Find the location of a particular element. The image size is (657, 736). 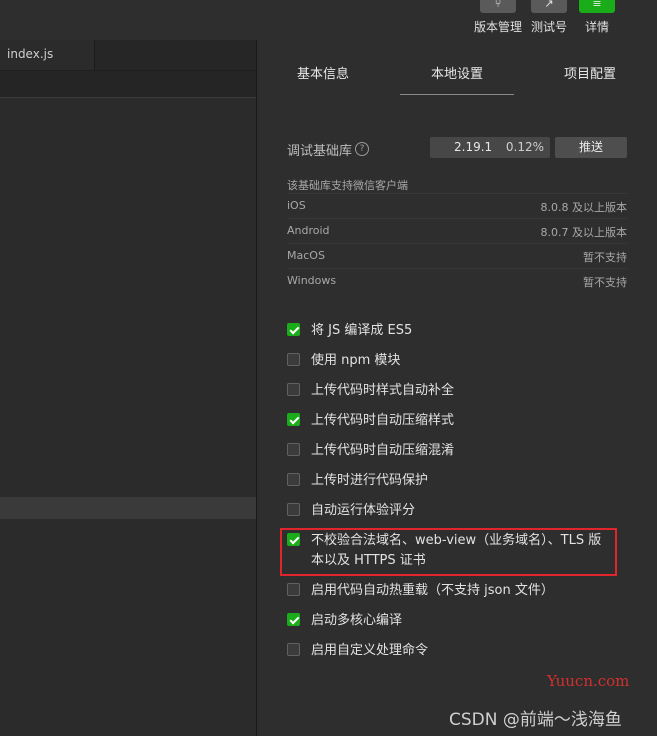

tab-project-config: 项目配置 is located at coordinates (590, 72).